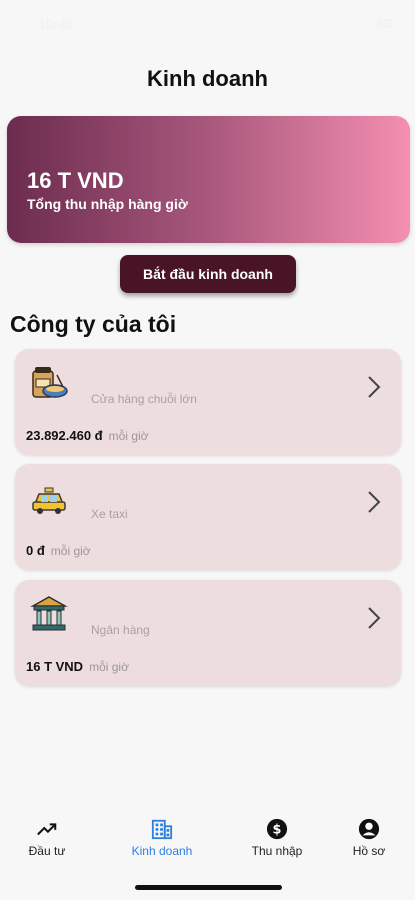  Describe the element at coordinates (120, 630) in the screenshot. I see `company-name: Ngân hàng` at that location.